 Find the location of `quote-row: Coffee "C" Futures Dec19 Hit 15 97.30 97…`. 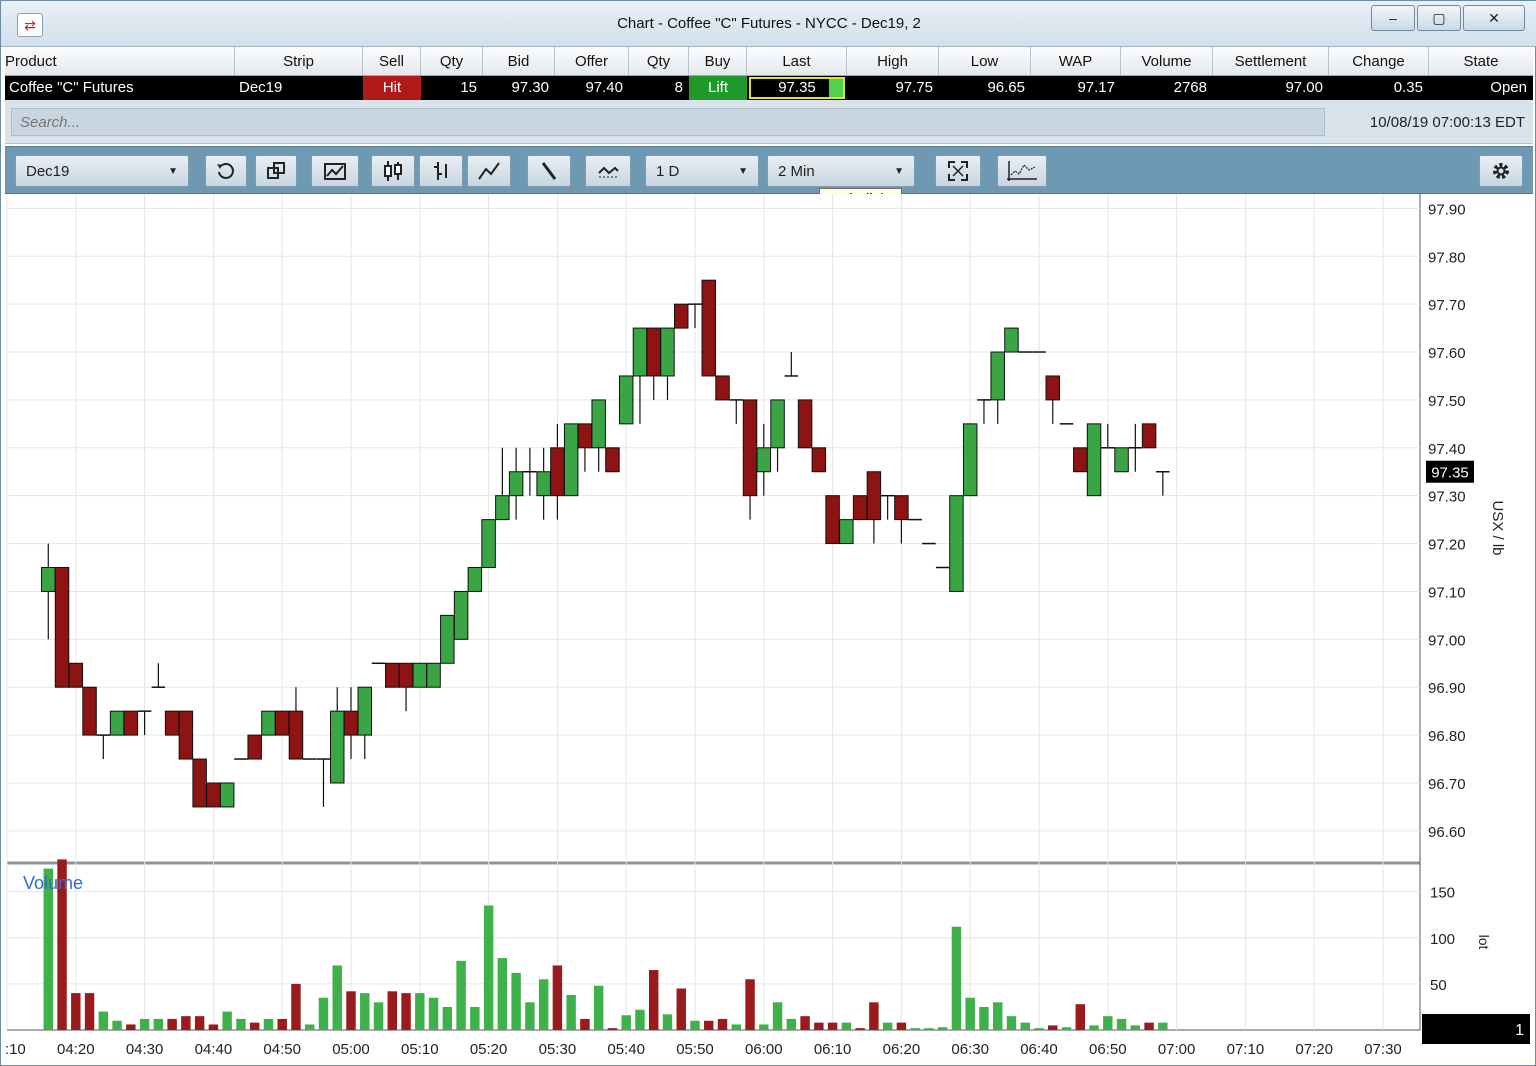

quote-row: Coffee "C" Futures Dec19 Hit 15 97.30 97… is located at coordinates (769, 88).